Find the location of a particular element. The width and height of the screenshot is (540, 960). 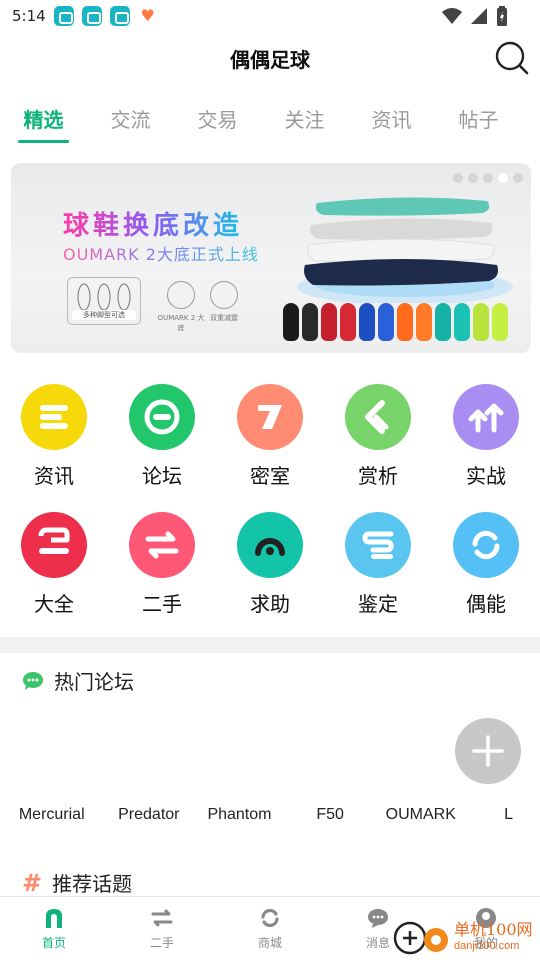

grid-label: 实战 is located at coordinates (486, 476).